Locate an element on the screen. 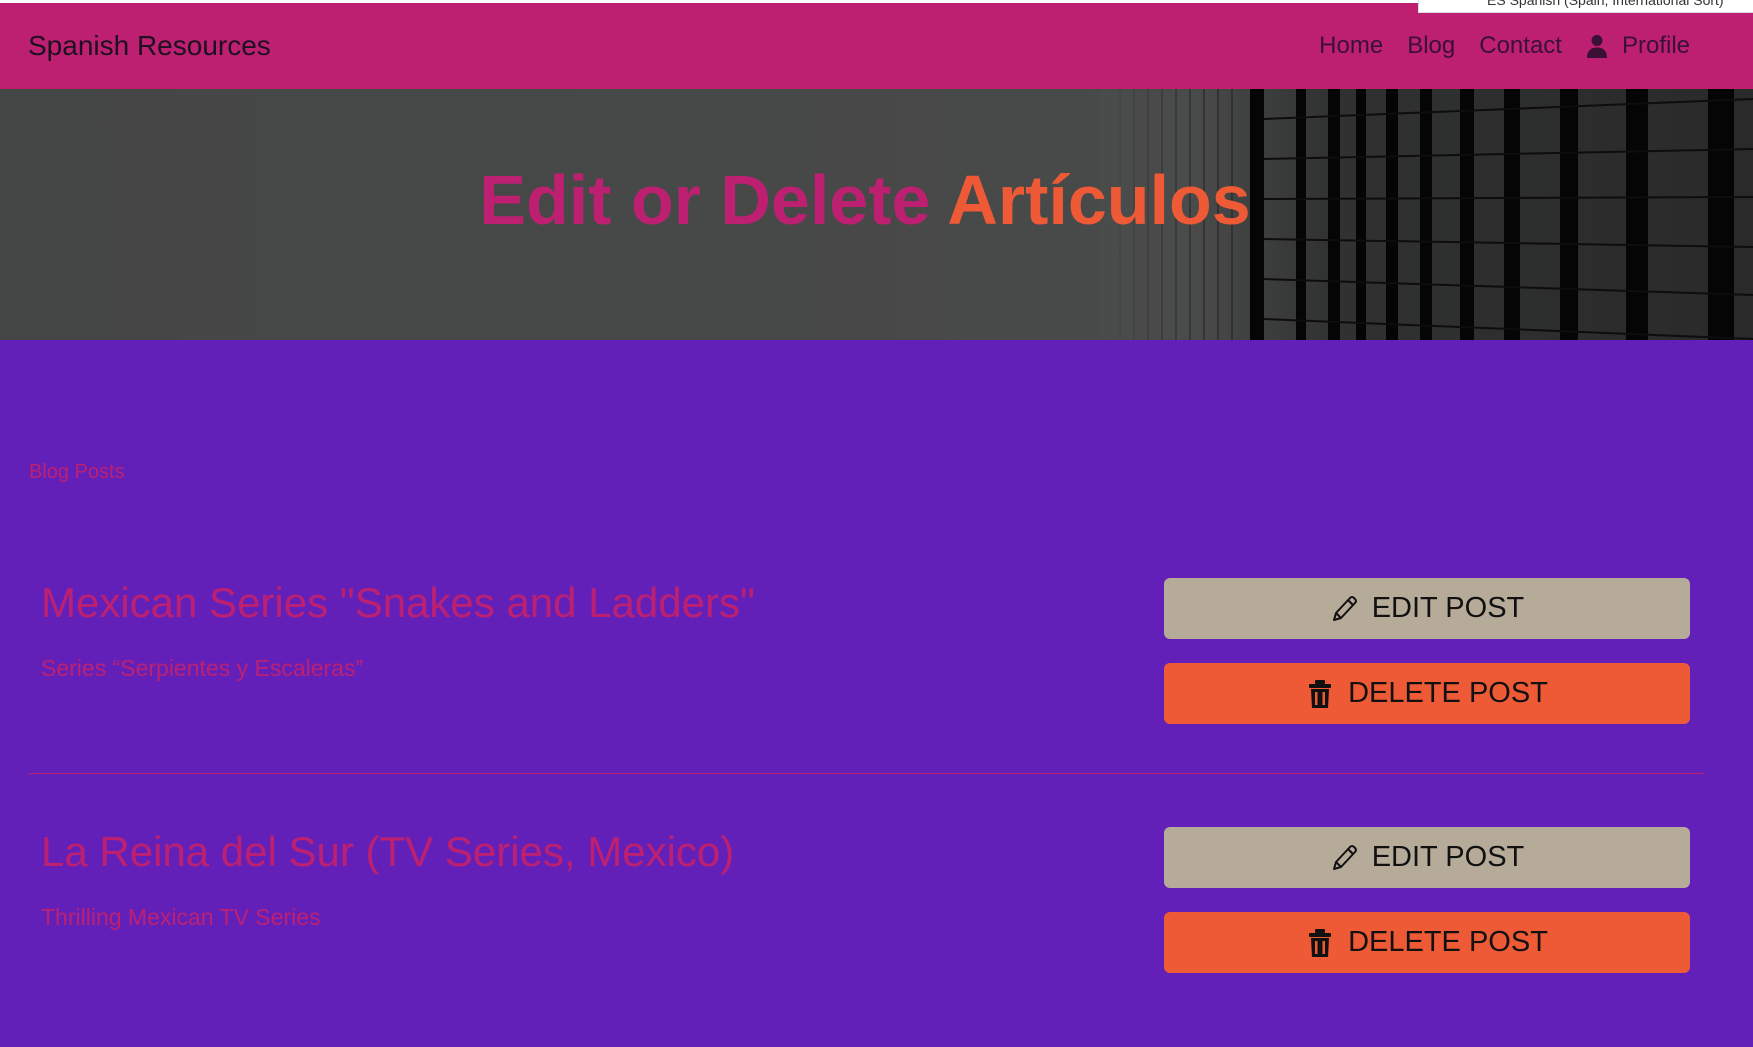  post-title: Mexican Series "Snakes and Ladders" is located at coordinates (398, 602).